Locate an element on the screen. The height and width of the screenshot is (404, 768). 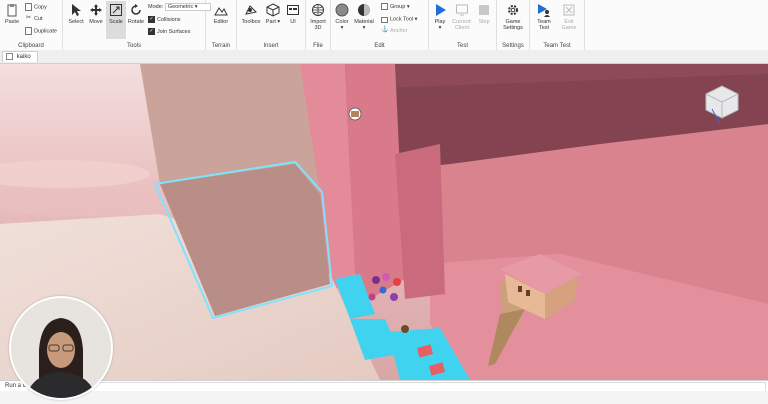
stop-icon is located at coordinates (484, 10).